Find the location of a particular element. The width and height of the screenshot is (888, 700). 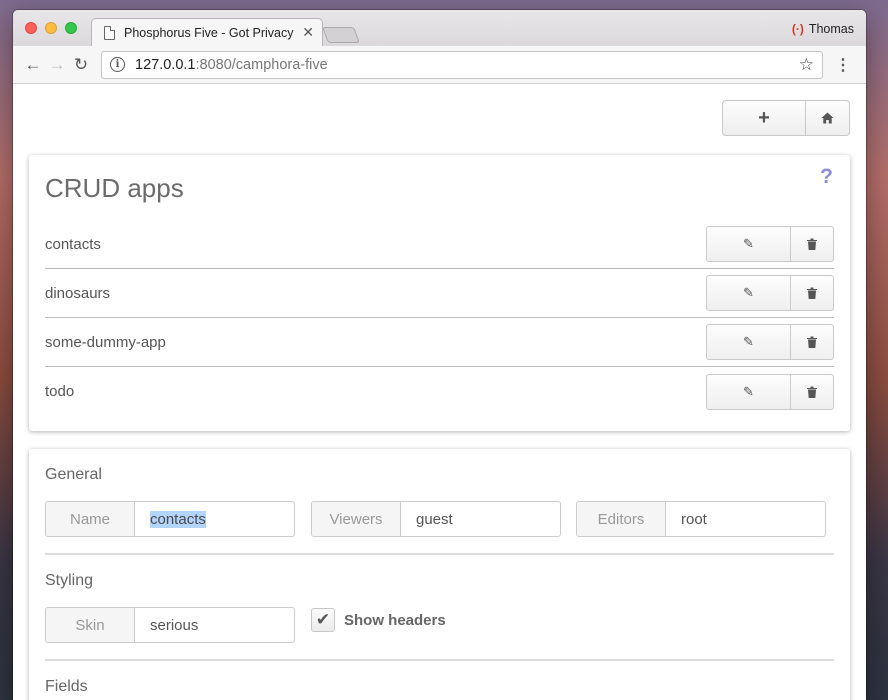

profile-icon: (·) is located at coordinates (797, 29).